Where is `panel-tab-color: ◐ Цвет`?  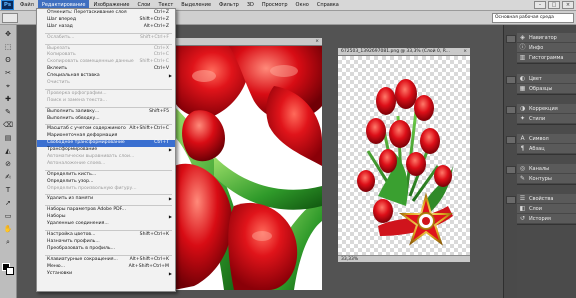
panel-tab-color: ◐ Цвет is located at coordinates (546, 79).